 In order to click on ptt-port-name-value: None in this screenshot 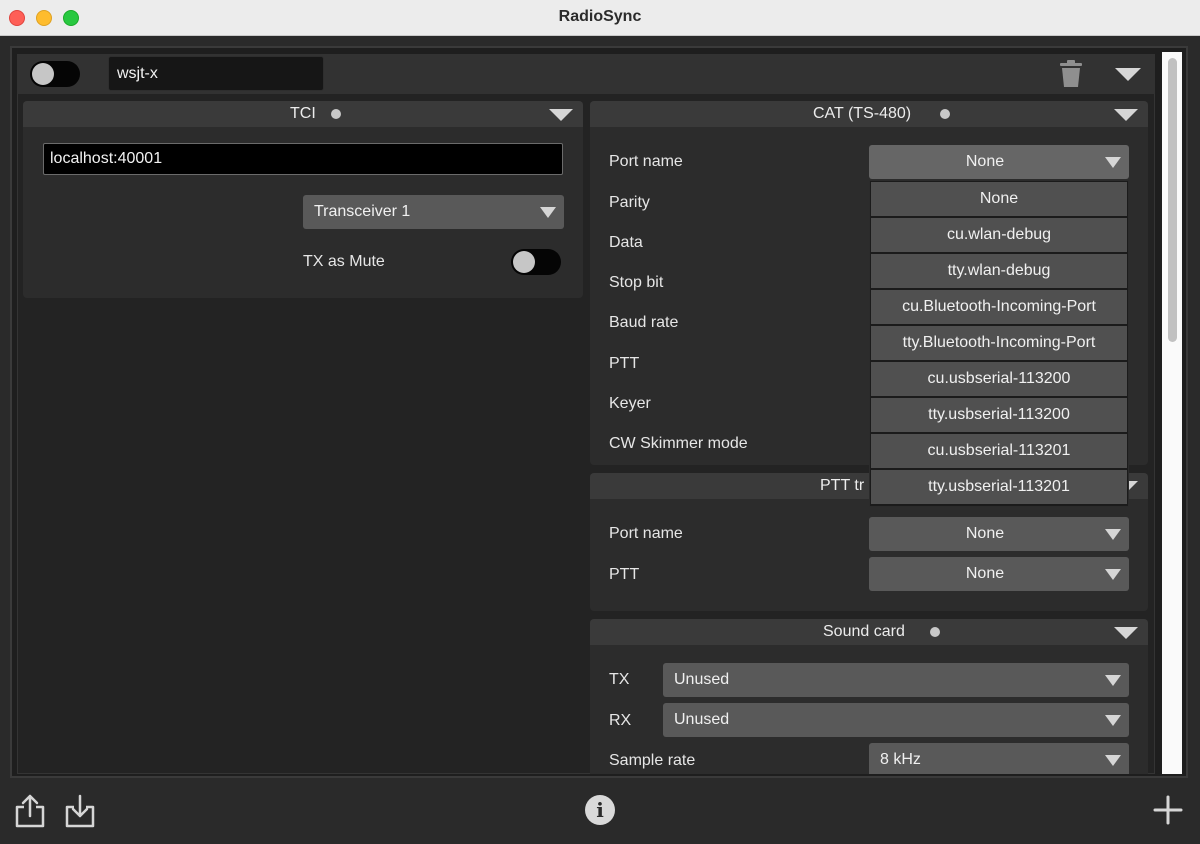, I will do `click(985, 533)`.